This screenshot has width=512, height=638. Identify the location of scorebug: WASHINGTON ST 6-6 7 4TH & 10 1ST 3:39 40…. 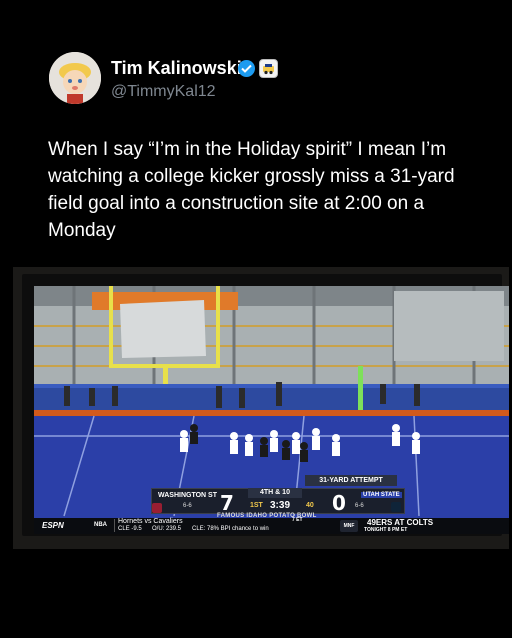
(278, 501).